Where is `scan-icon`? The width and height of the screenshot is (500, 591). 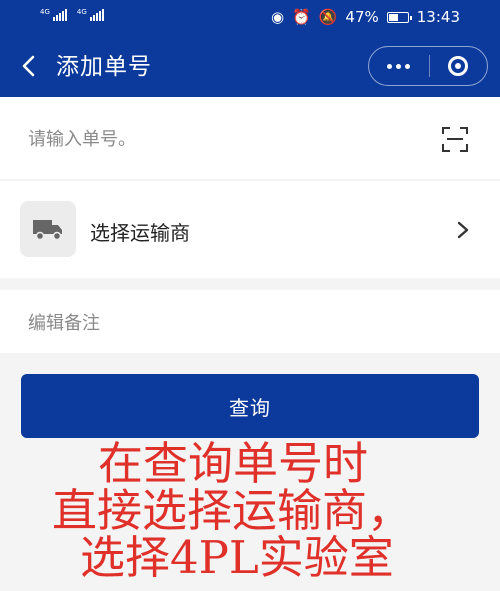
scan-icon is located at coordinates (455, 139).